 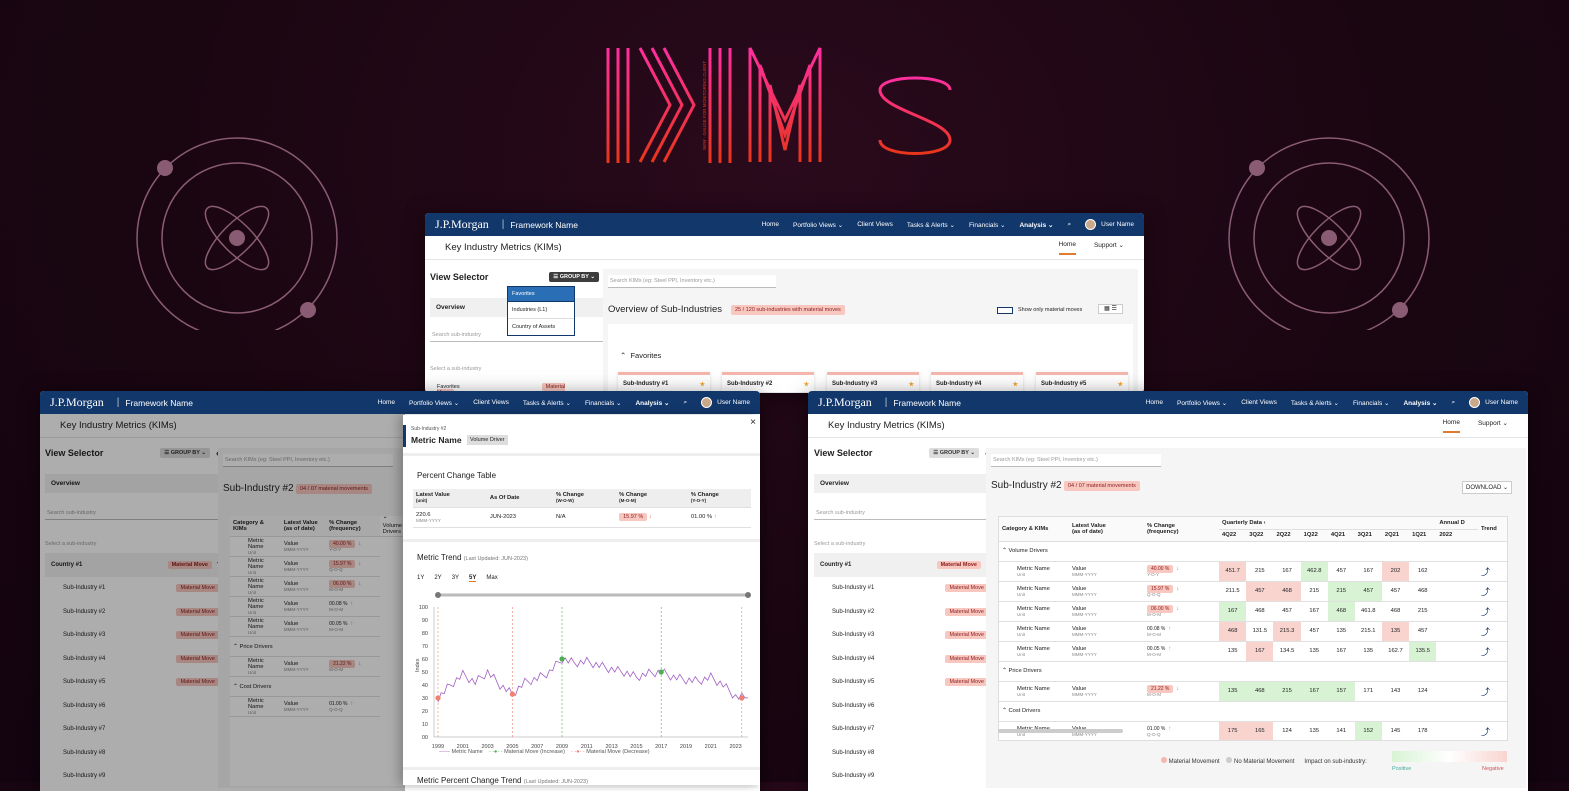 What do you see at coordinates (1005, 310) in the screenshot?
I see `material-toggle` at bounding box center [1005, 310].